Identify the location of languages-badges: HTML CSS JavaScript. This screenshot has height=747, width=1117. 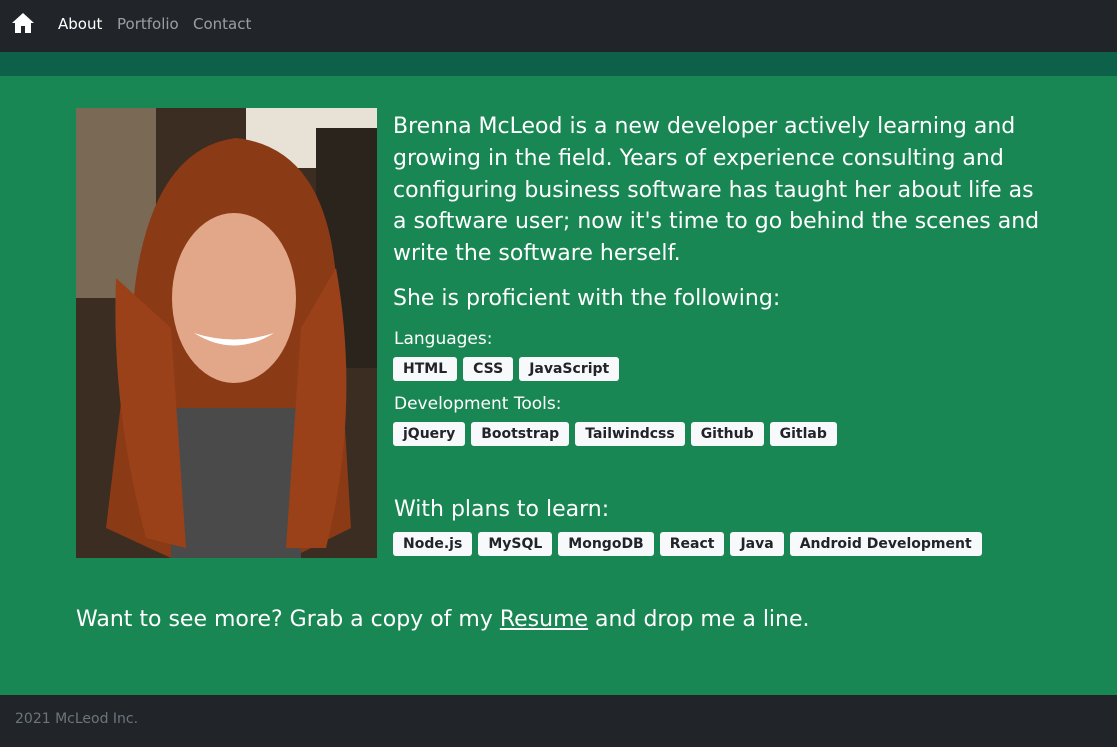
(506, 369).